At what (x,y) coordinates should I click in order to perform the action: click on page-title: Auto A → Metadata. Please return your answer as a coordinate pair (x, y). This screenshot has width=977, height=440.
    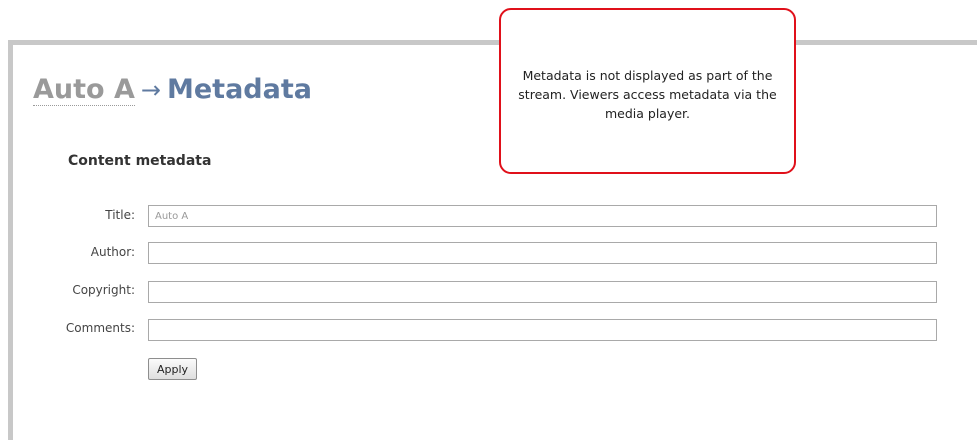
    Looking at the image, I should click on (172, 90).